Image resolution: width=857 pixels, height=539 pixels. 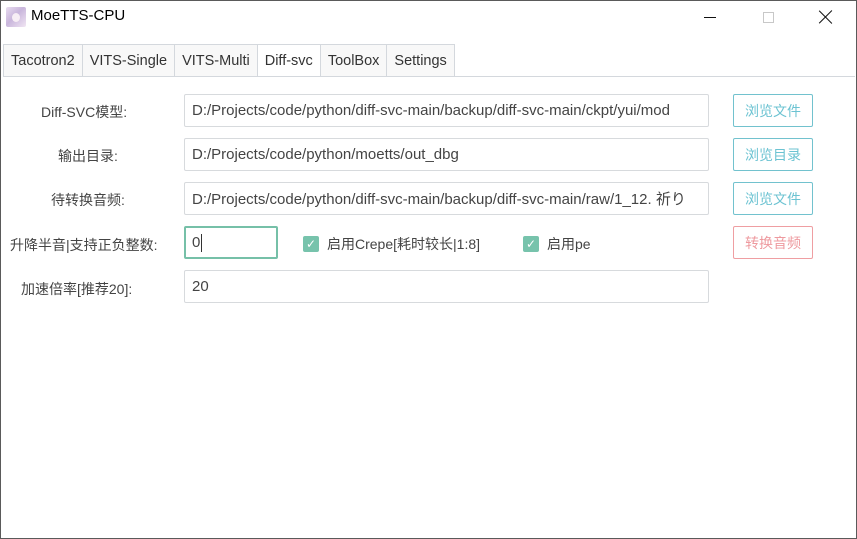 I want to click on maximize-icon, so click(x=768, y=17).